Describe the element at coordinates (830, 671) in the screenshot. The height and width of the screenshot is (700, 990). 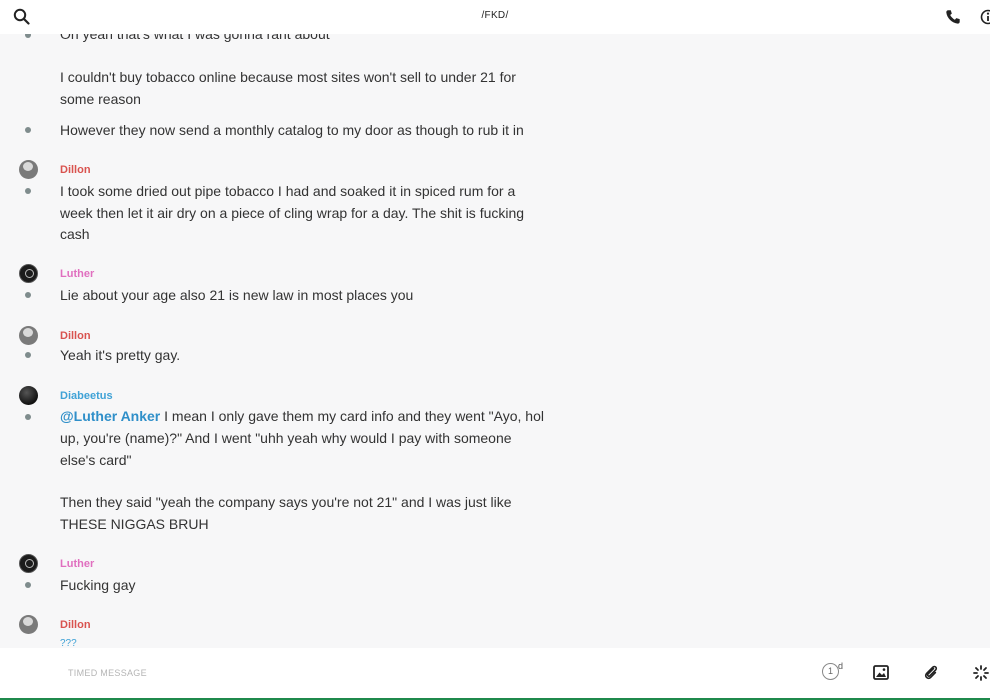
I see `timer-icon: 1` at that location.